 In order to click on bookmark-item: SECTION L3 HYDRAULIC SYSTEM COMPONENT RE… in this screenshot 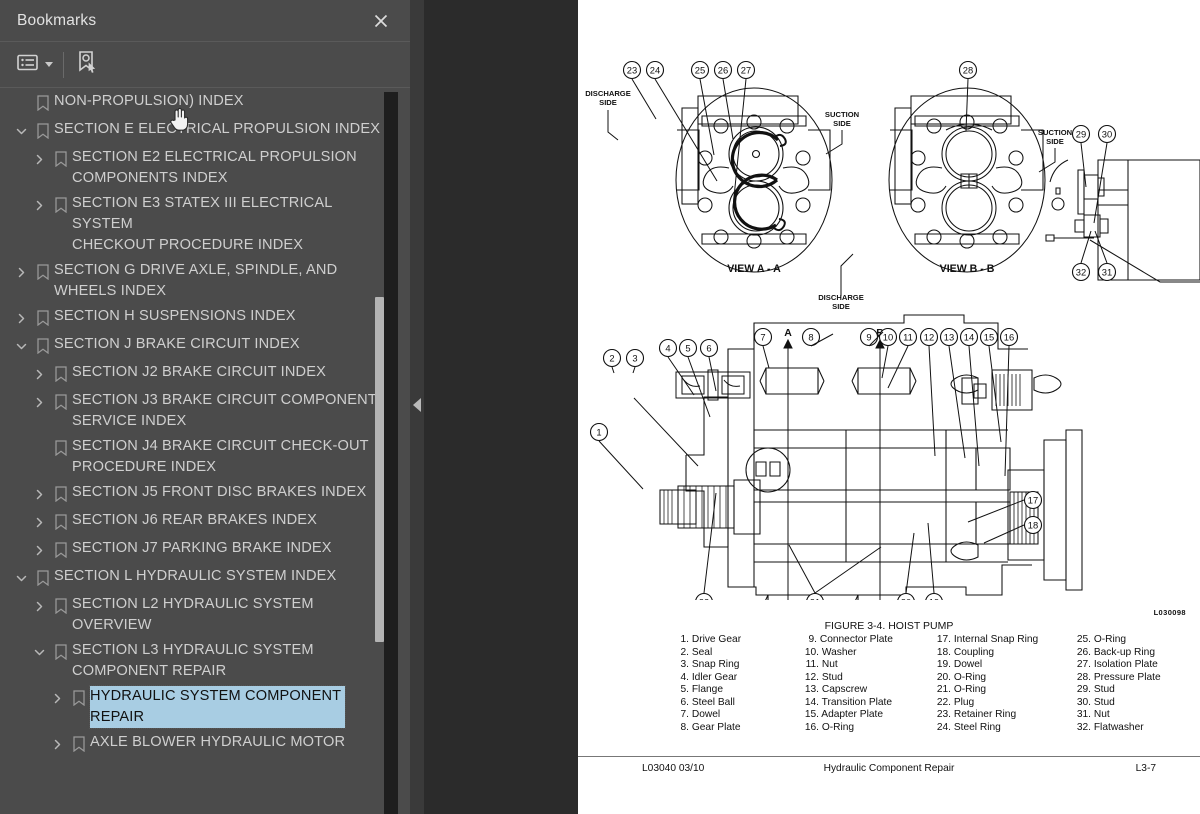, I will do `click(205, 661)`.